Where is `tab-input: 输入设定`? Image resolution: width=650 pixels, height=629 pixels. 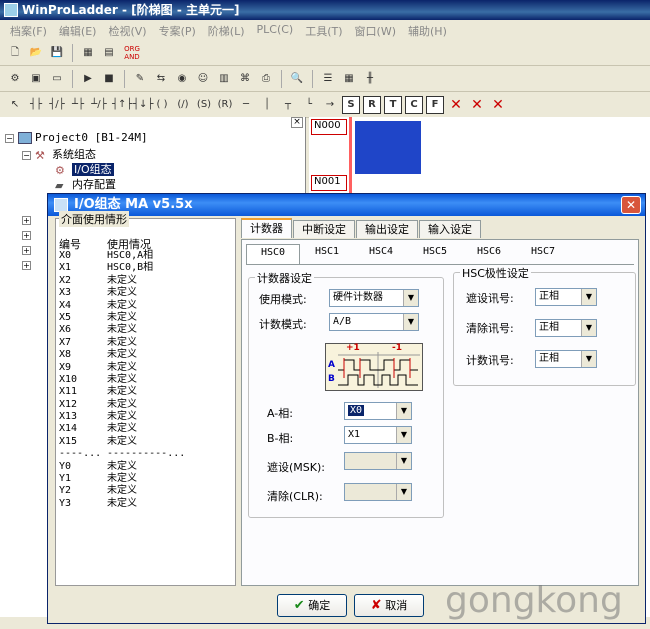 tab-input: 输入设定 is located at coordinates (450, 229).